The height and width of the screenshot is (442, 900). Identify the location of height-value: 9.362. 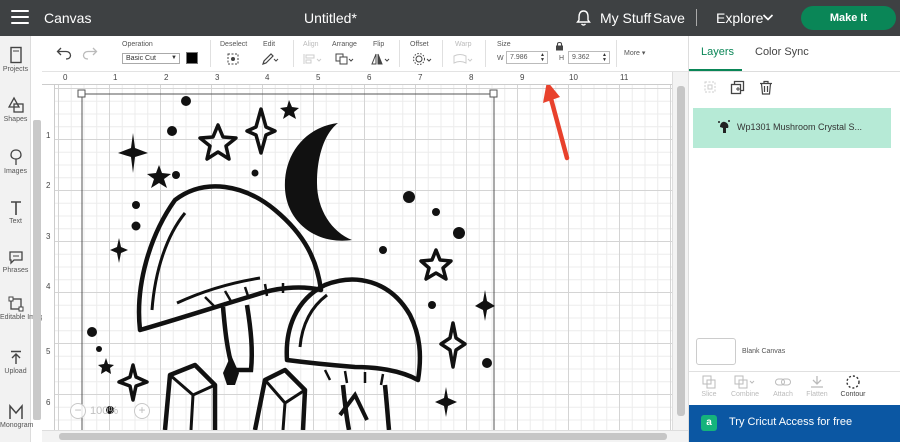
(581, 57).